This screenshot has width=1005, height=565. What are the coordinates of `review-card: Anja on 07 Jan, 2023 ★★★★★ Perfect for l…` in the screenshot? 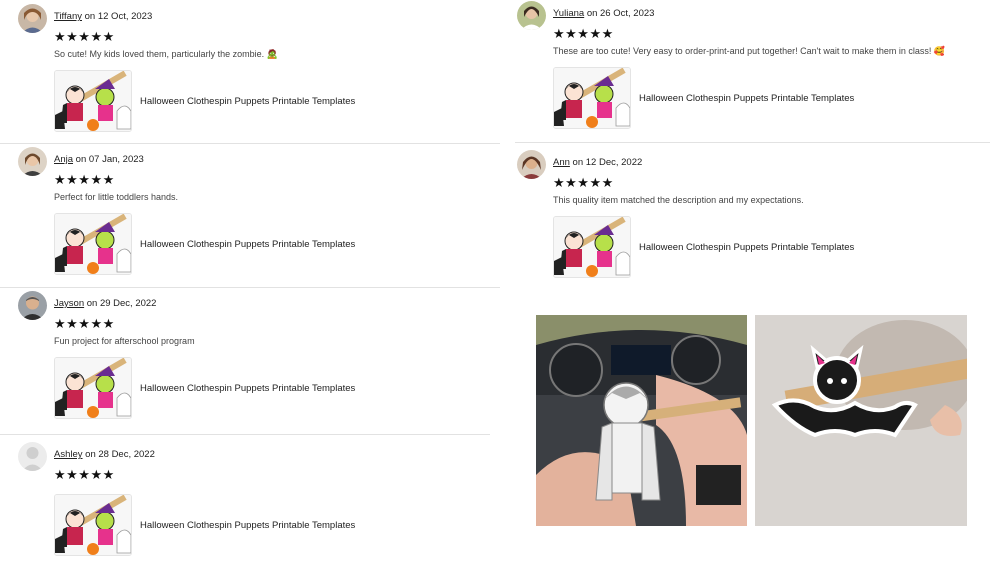 It's located at (258, 213).